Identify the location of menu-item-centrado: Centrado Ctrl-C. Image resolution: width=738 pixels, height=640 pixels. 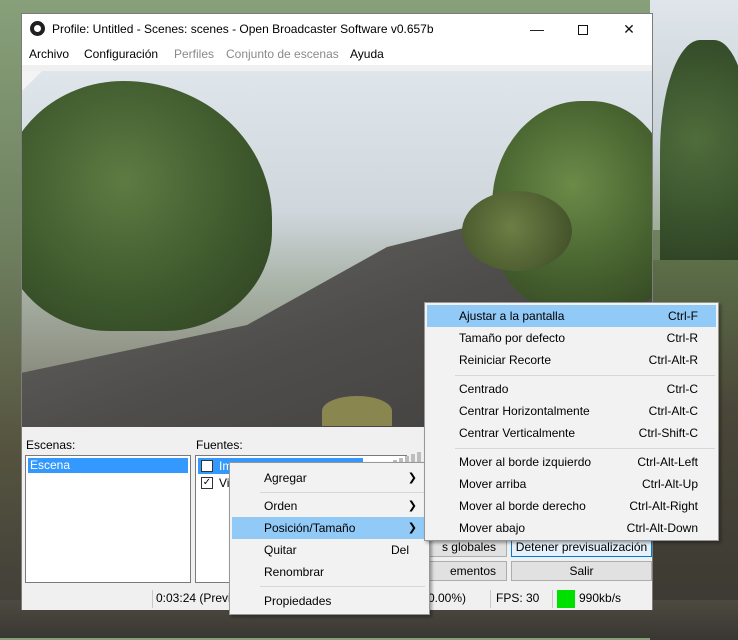
(571, 389).